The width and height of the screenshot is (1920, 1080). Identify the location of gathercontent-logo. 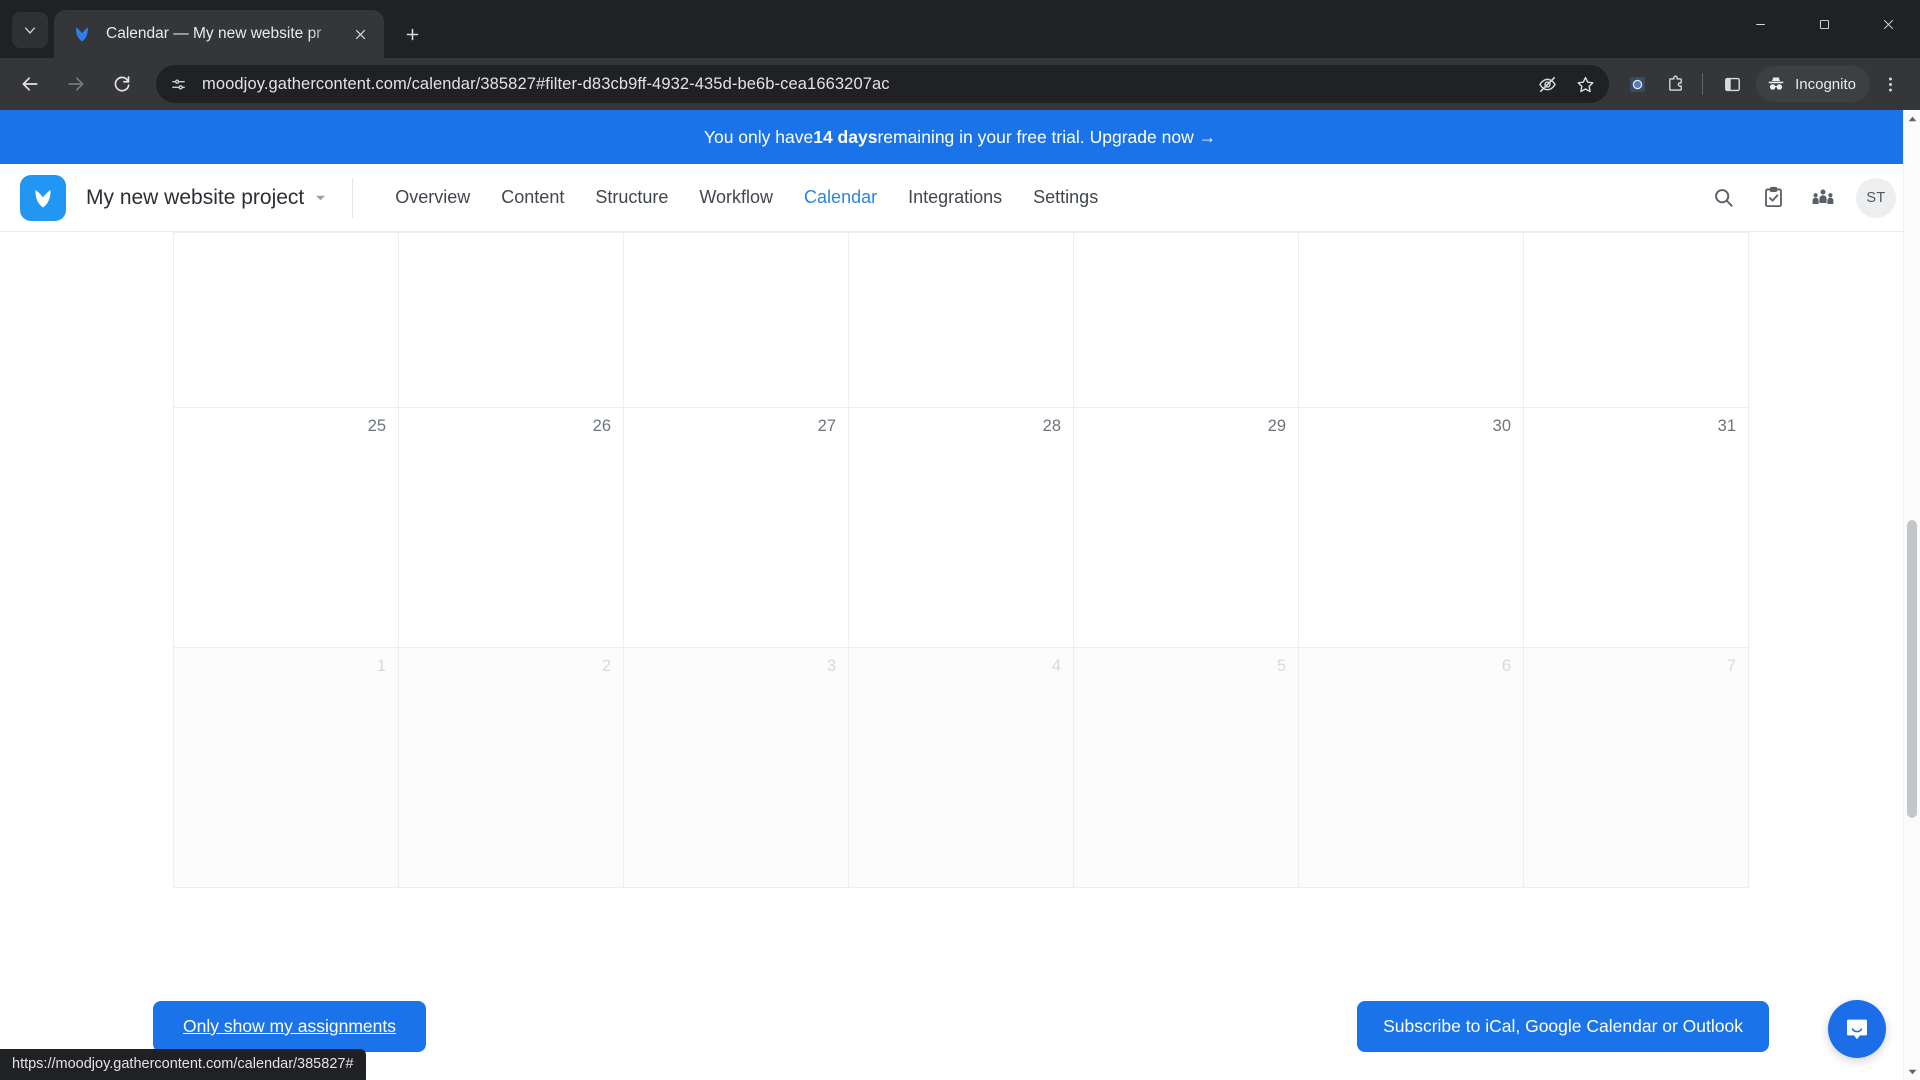
(43, 197).